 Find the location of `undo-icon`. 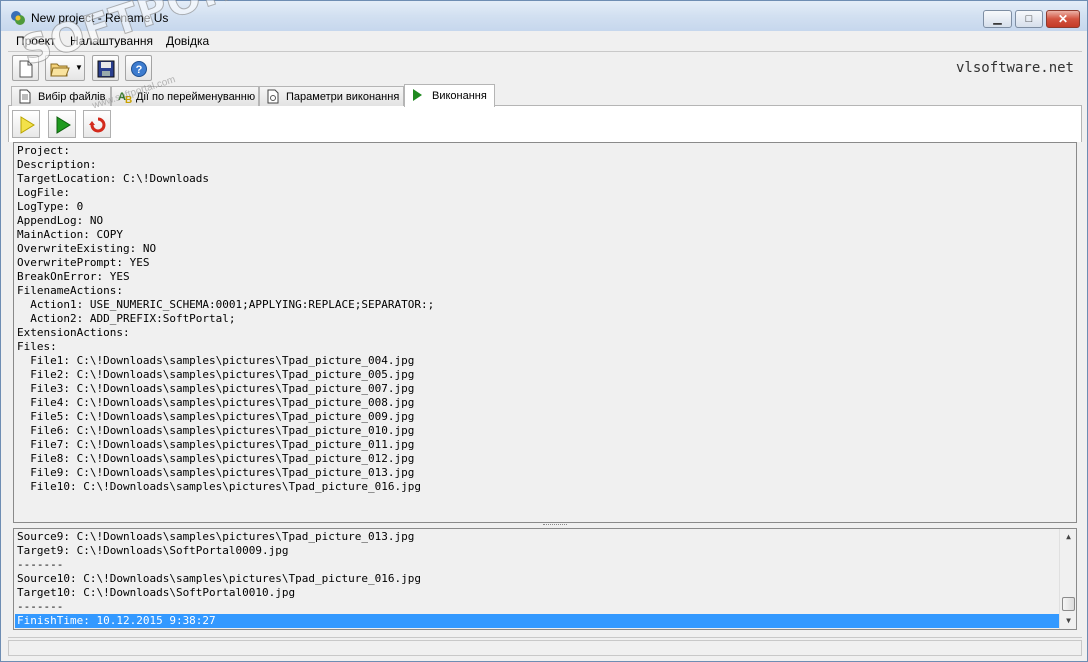

undo-icon is located at coordinates (97, 125).